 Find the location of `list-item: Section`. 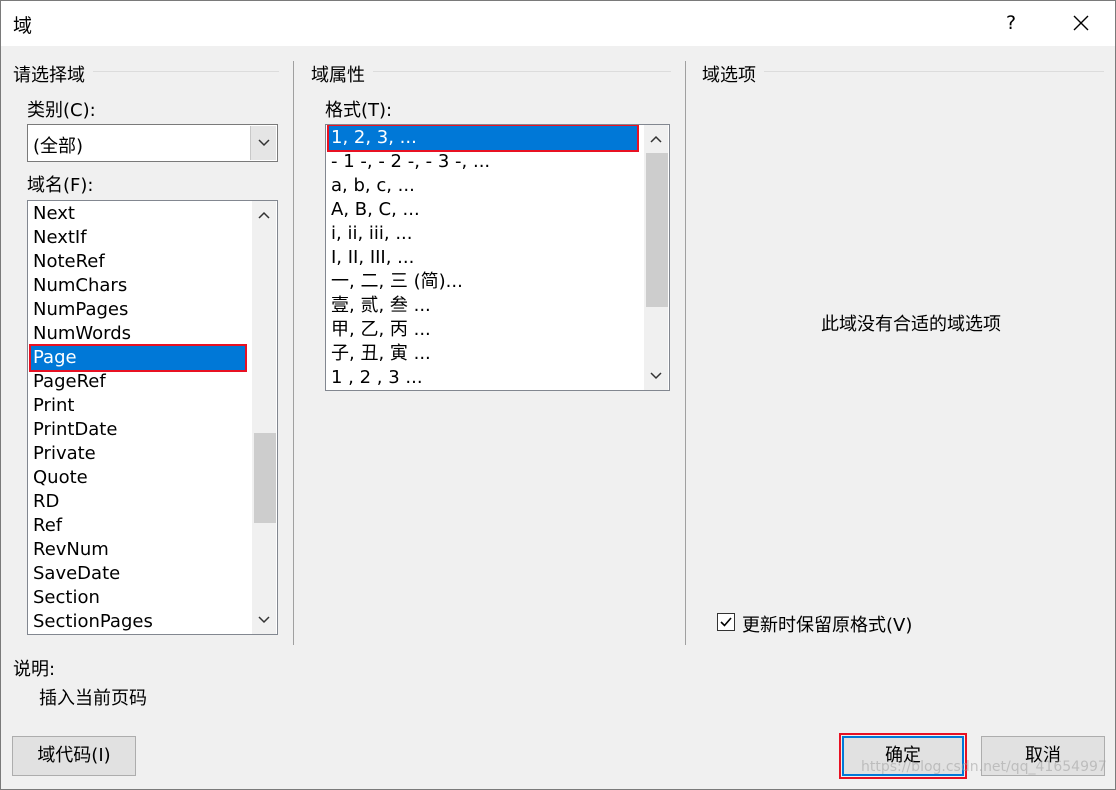

list-item: Section is located at coordinates (138, 598).